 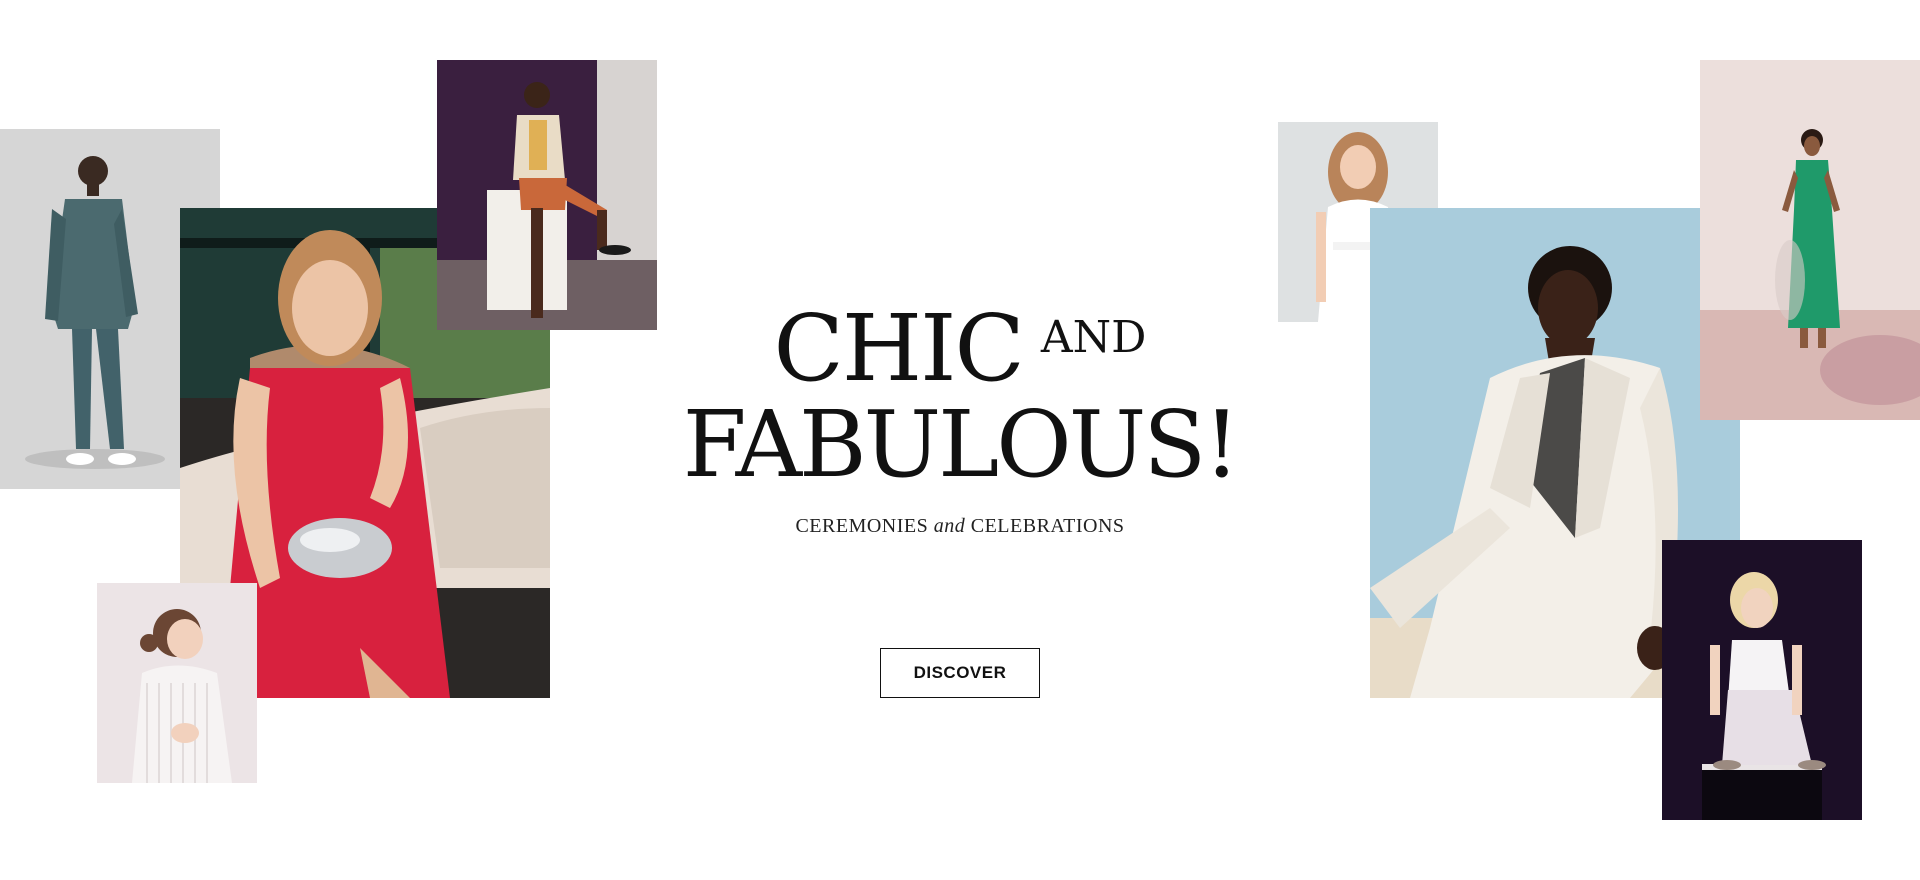 What do you see at coordinates (961, 444) in the screenshot?
I see `headline-fabulous: FABULOUS!` at bounding box center [961, 444].